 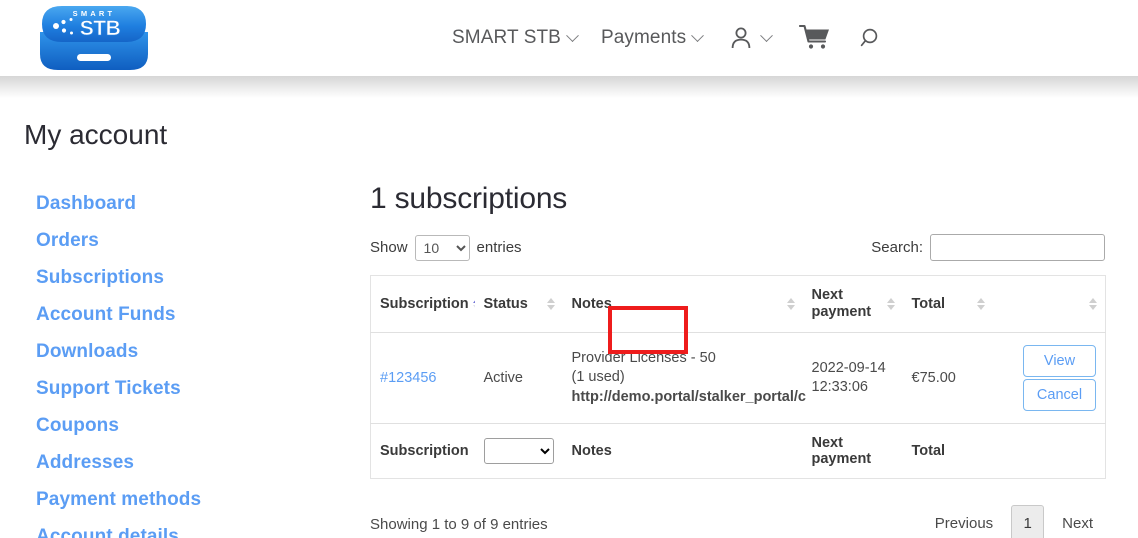 I want to click on search-control: Search:, so click(x=988, y=247).